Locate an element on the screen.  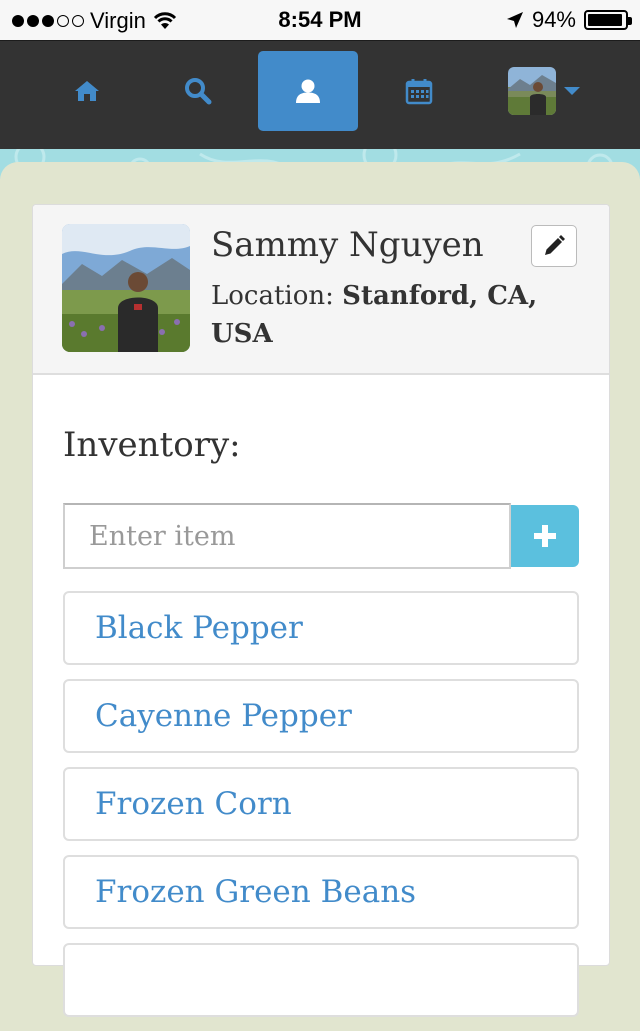
list-item-label: Frozen Corn is located at coordinates (193, 804).